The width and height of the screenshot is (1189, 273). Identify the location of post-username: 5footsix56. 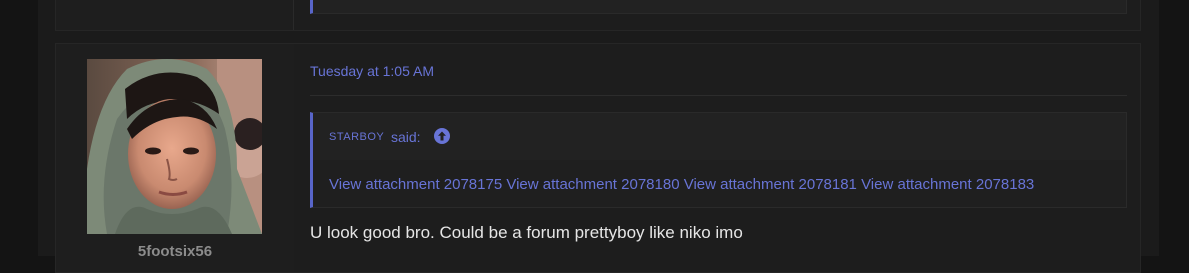
(175, 251).